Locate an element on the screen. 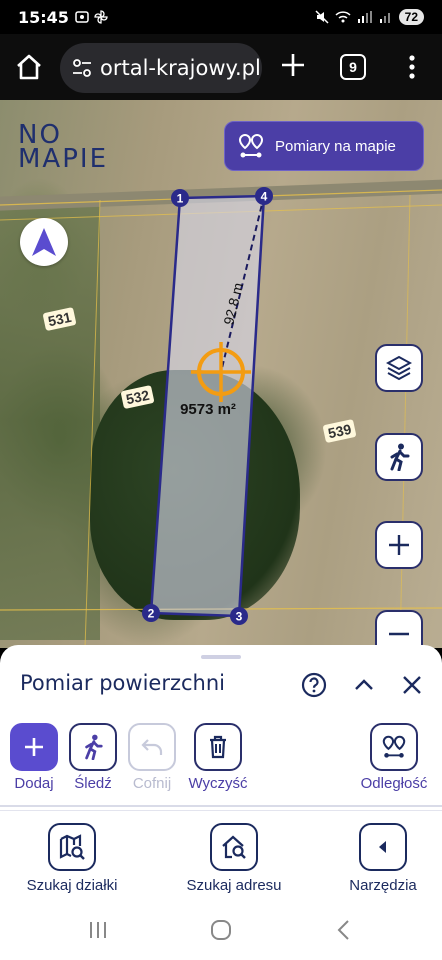 This screenshot has width=442, height=960. undo-icon is located at coordinates (152, 747).